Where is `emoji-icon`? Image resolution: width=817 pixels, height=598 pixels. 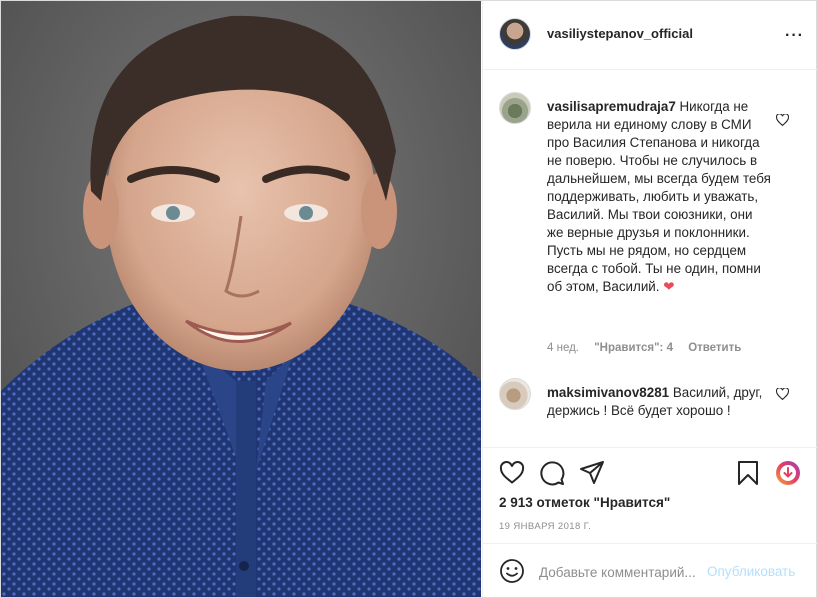 emoji-icon is located at coordinates (512, 571).